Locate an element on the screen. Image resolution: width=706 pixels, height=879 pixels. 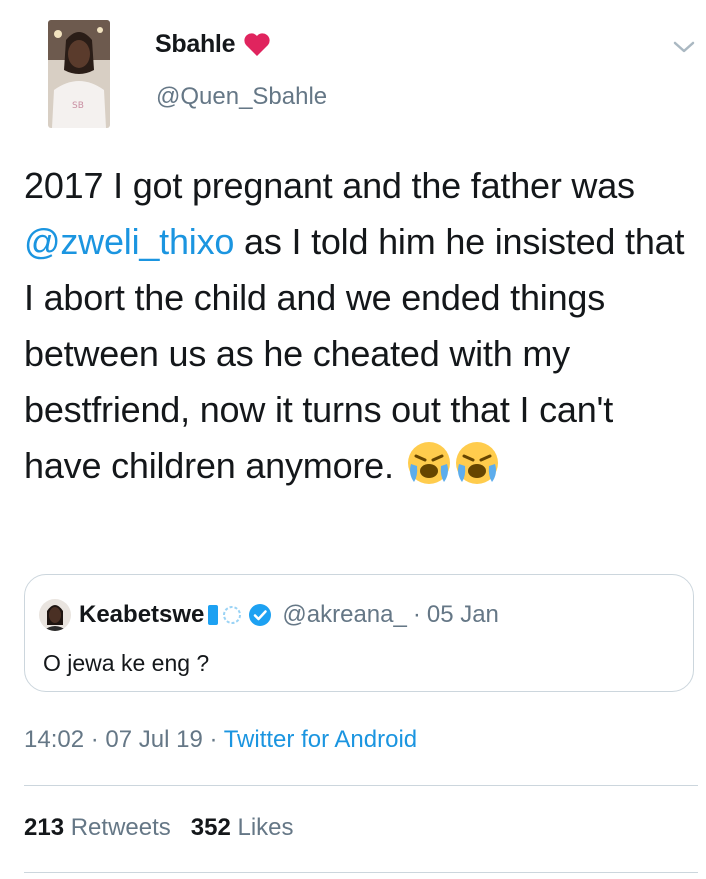
author-avatar: SB is located at coordinates (79, 74).